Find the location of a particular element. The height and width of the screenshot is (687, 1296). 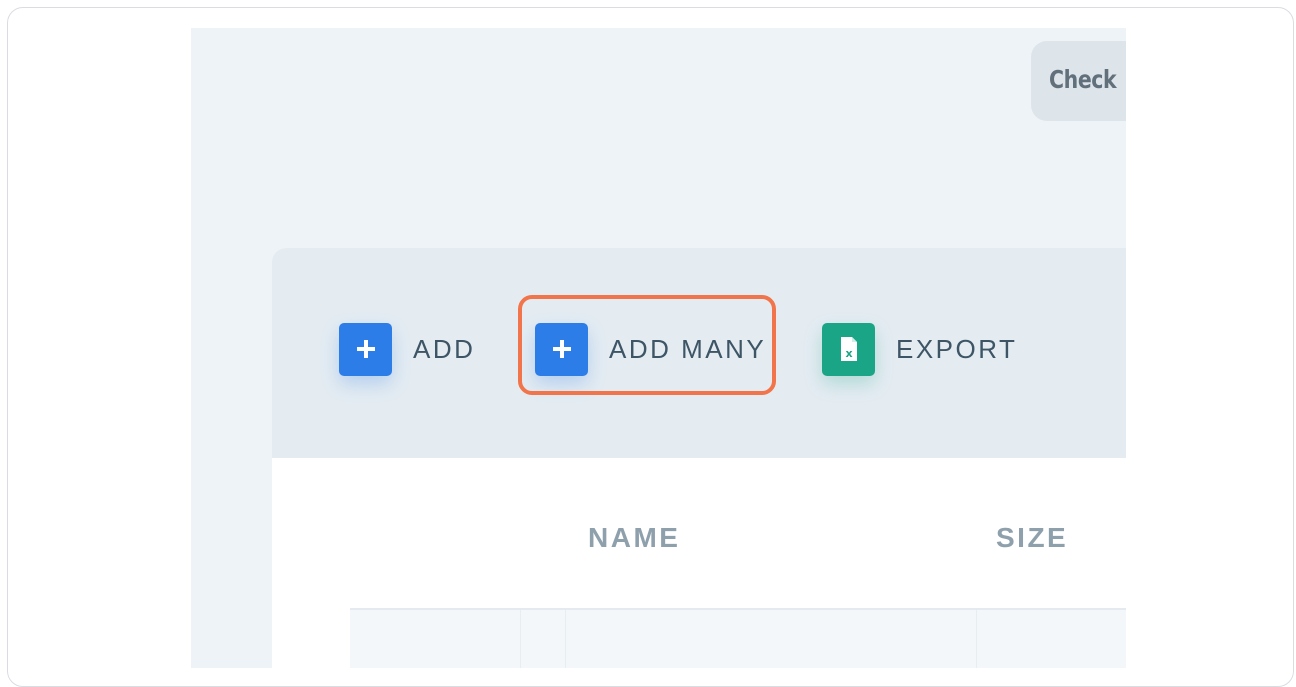

add-button-label: ADD is located at coordinates (444, 348).